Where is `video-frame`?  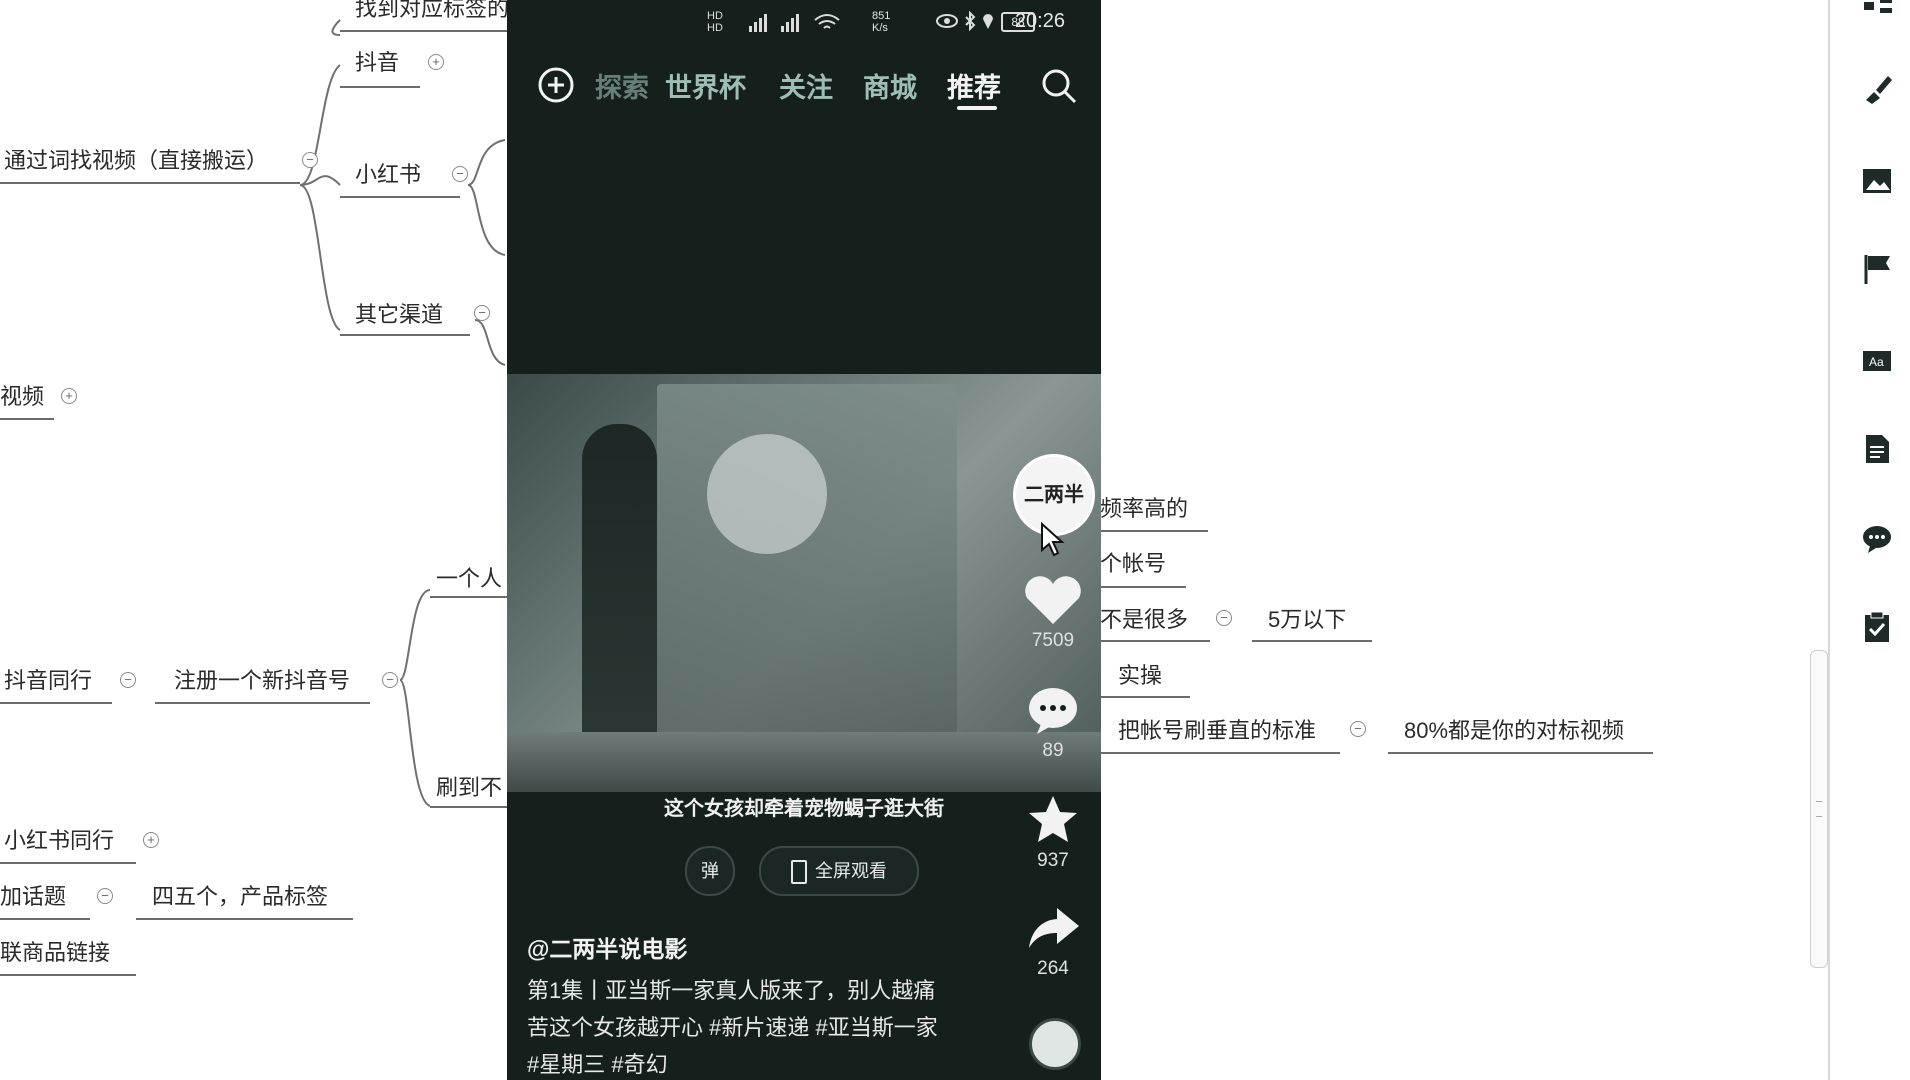
video-frame is located at coordinates (804, 583).